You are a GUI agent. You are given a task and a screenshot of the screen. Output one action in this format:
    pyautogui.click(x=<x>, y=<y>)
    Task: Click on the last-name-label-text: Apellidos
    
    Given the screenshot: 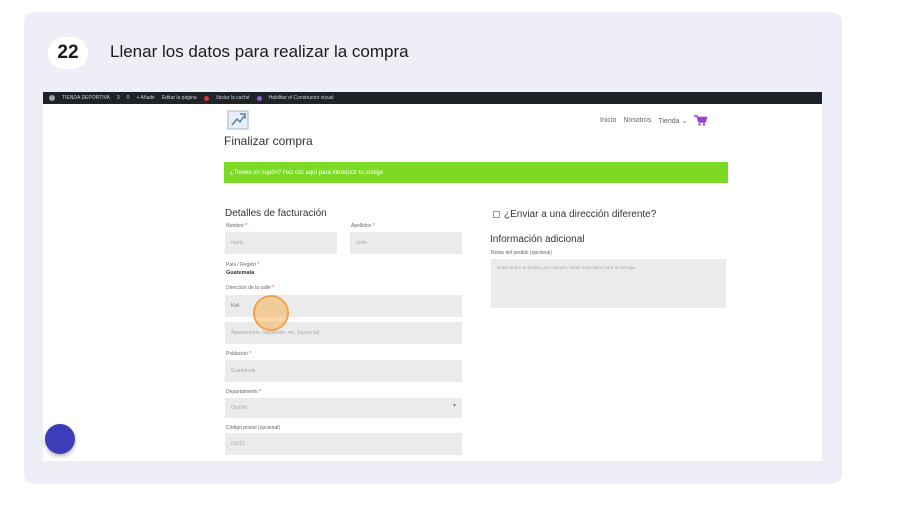 What is the action you would take?
    pyautogui.click(x=361, y=226)
    